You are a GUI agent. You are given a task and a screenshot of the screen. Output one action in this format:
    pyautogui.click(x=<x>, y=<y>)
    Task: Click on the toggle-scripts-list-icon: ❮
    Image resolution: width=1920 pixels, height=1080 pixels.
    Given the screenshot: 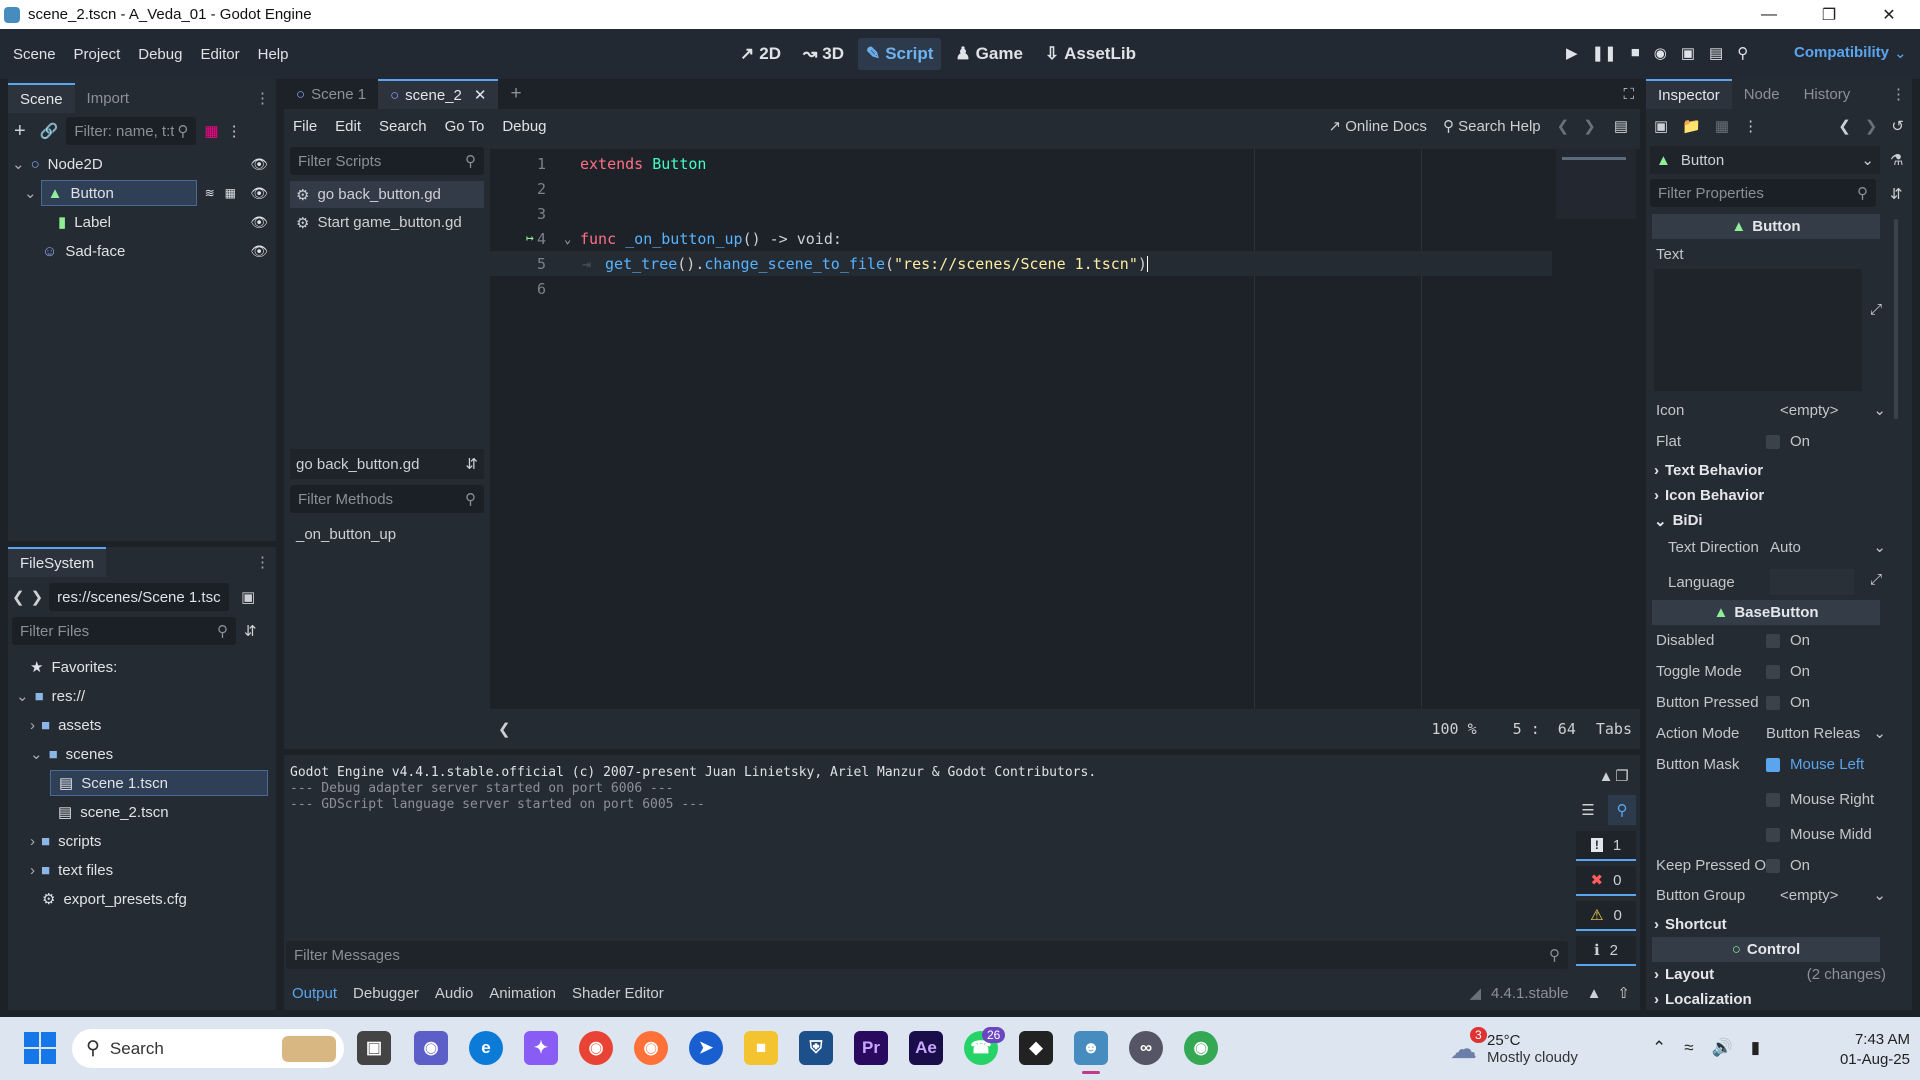 What is the action you would take?
    pyautogui.click(x=504, y=729)
    